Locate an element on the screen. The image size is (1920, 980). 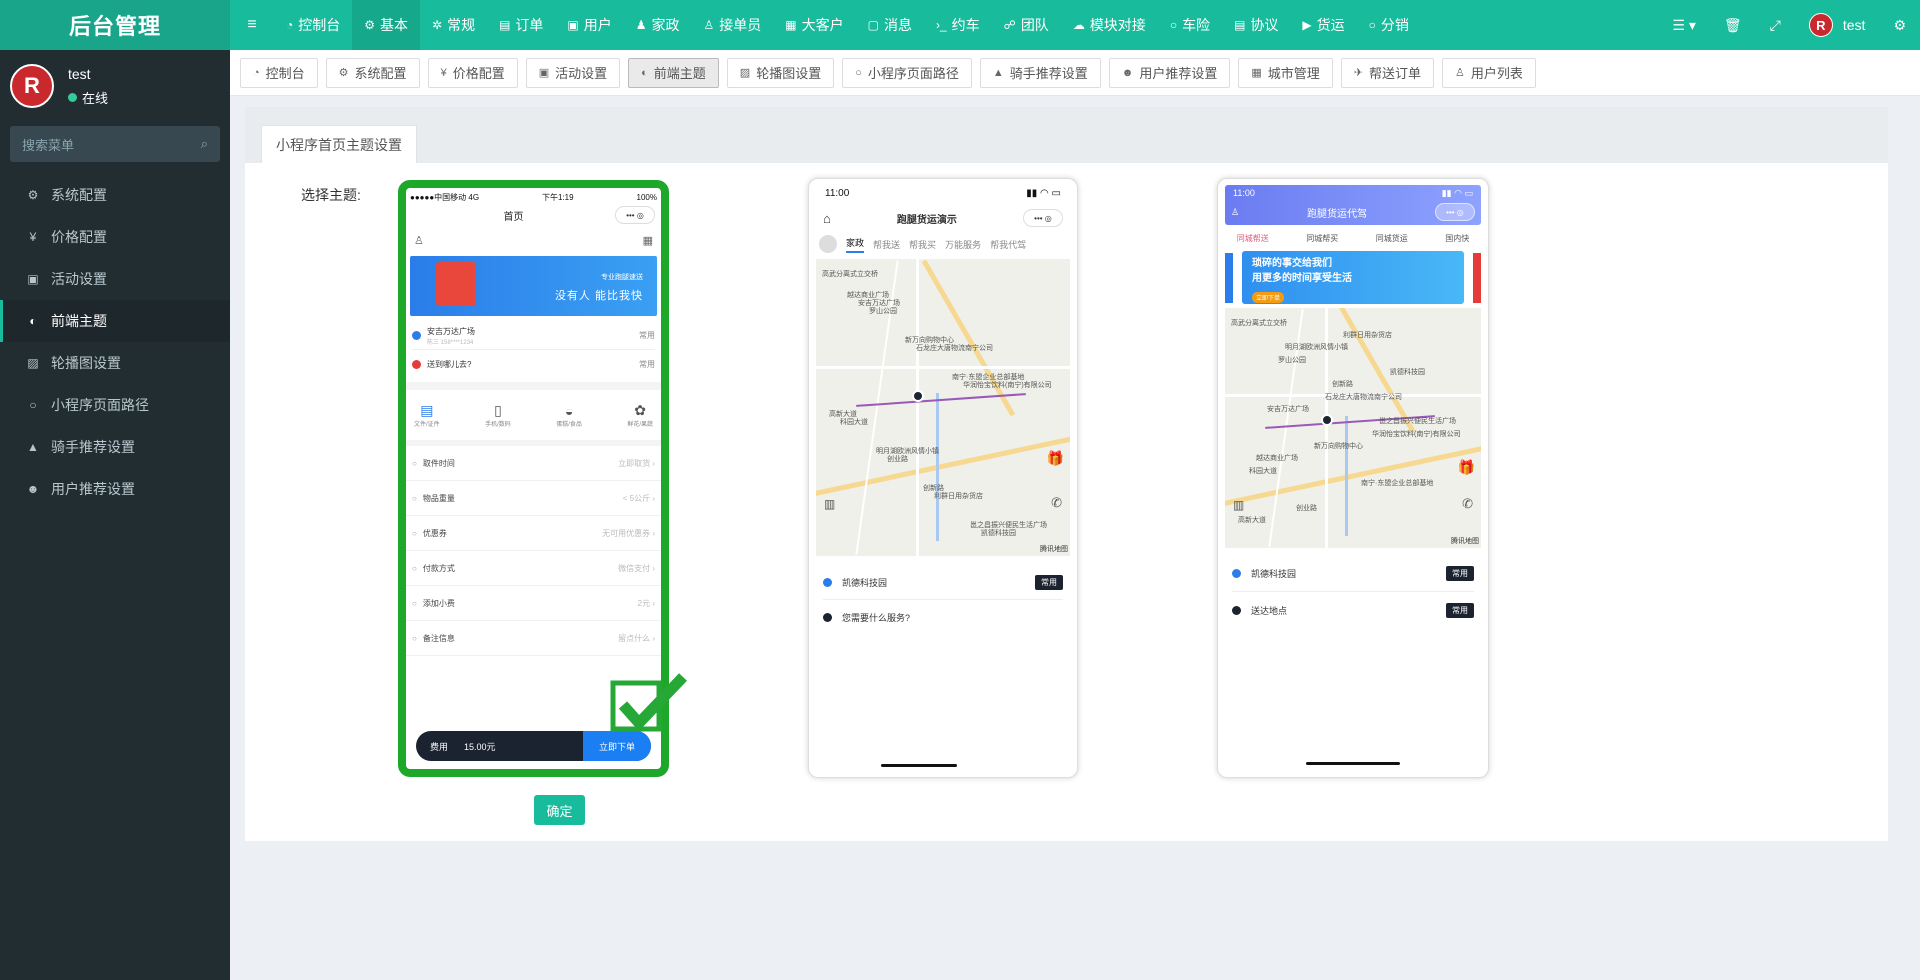
service-tab: 同城货运 is located at coordinates (1392, 238).